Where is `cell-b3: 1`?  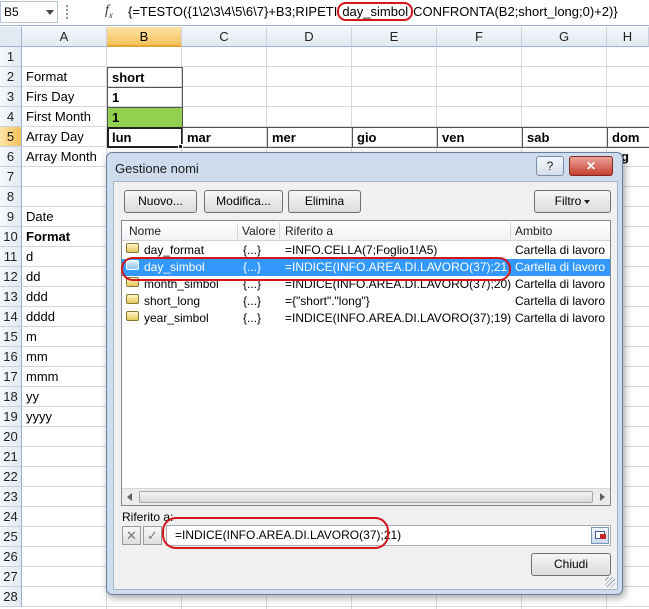 cell-b3: 1 is located at coordinates (145, 97).